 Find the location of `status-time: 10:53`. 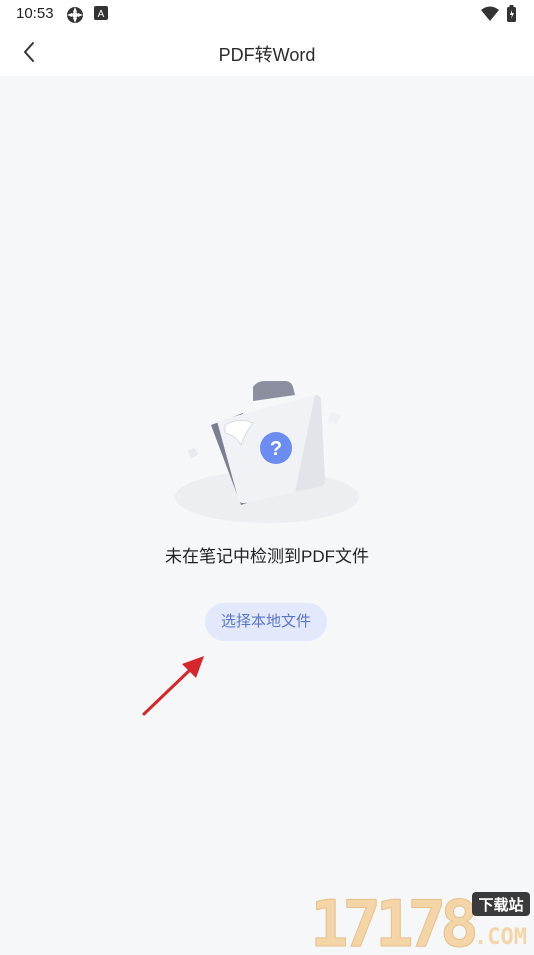

status-time: 10:53 is located at coordinates (35, 13).